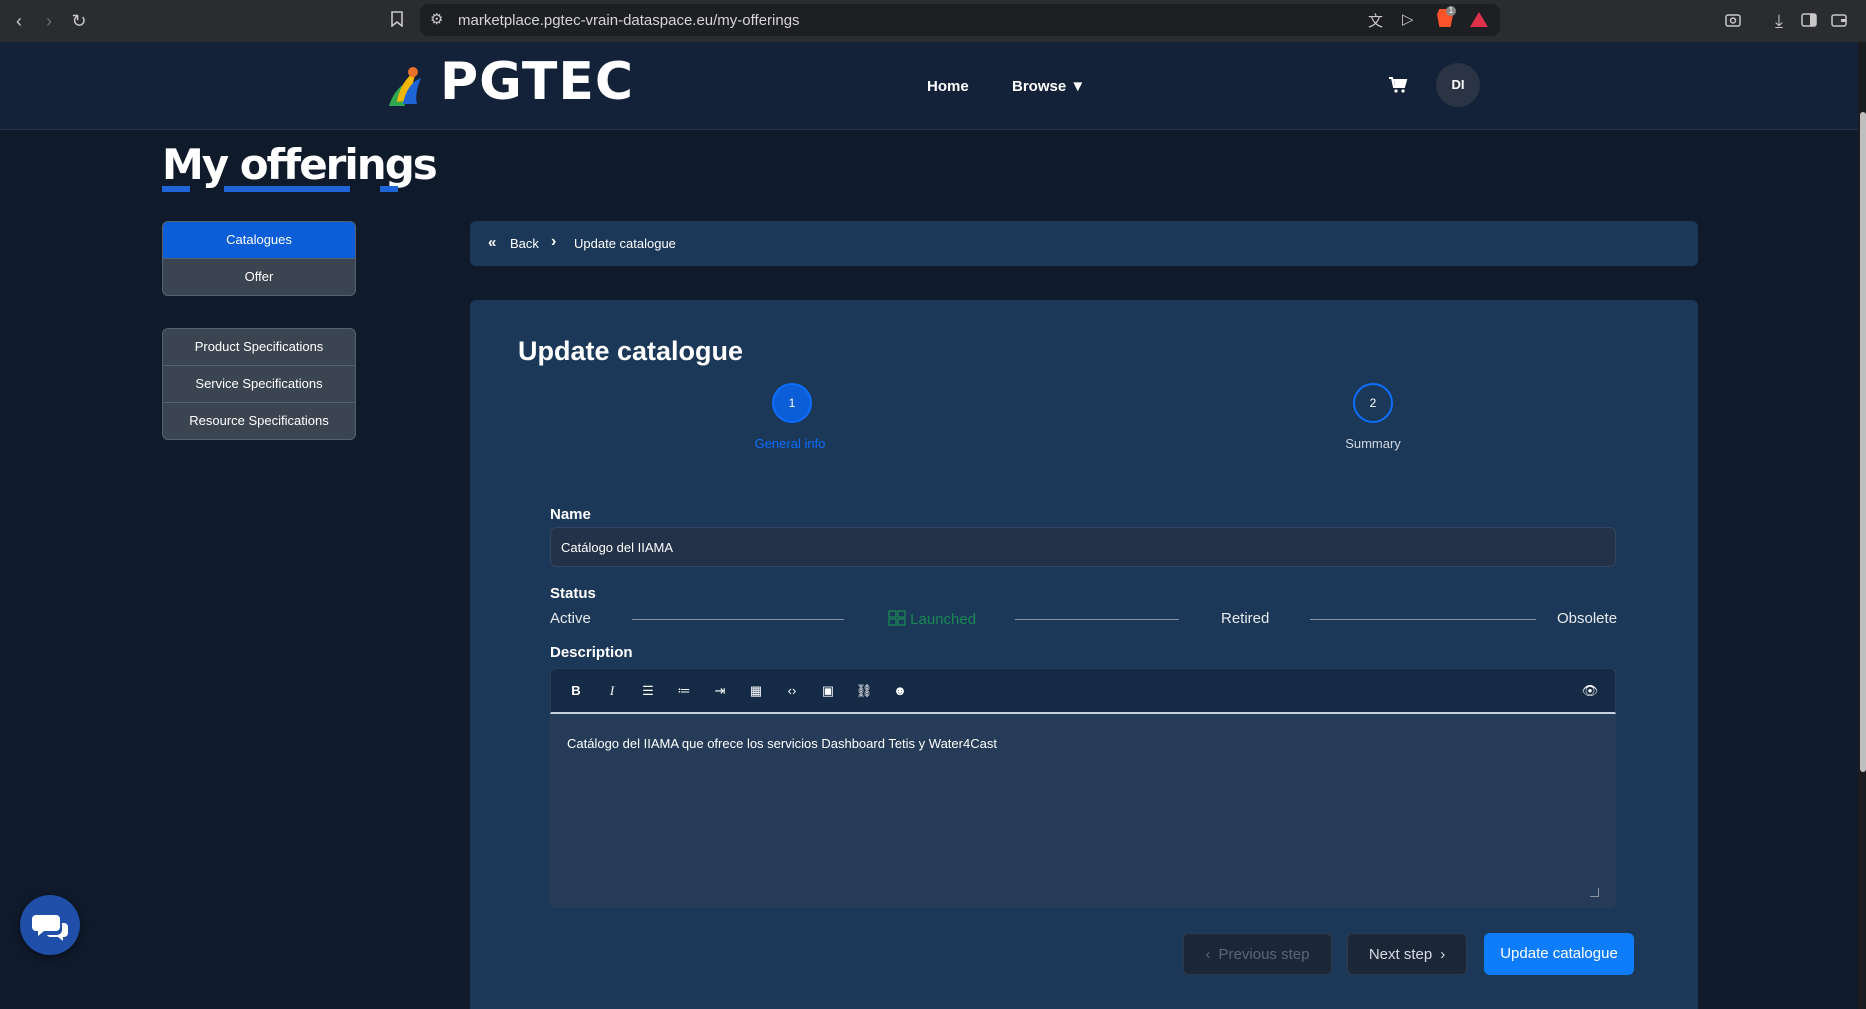  What do you see at coordinates (50, 928) in the screenshot?
I see `chat-bubbles-icon` at bounding box center [50, 928].